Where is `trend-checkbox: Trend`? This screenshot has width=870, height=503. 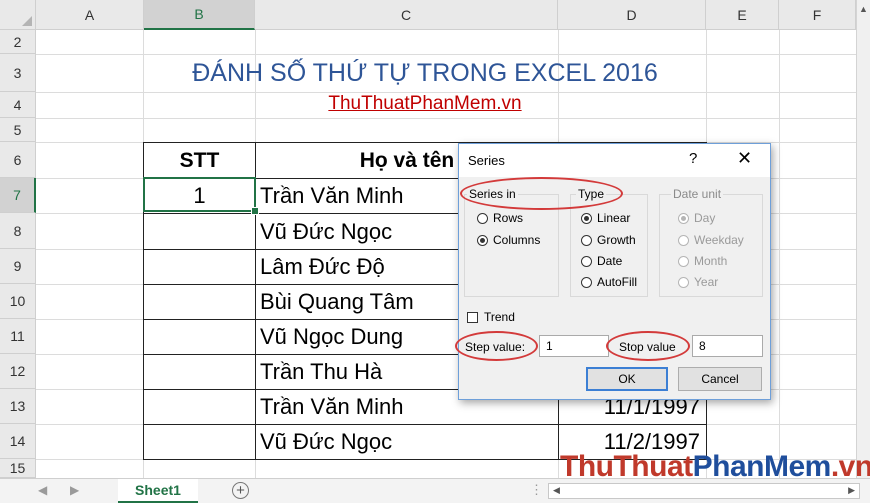
trend-checkbox: Trend is located at coordinates (491, 317).